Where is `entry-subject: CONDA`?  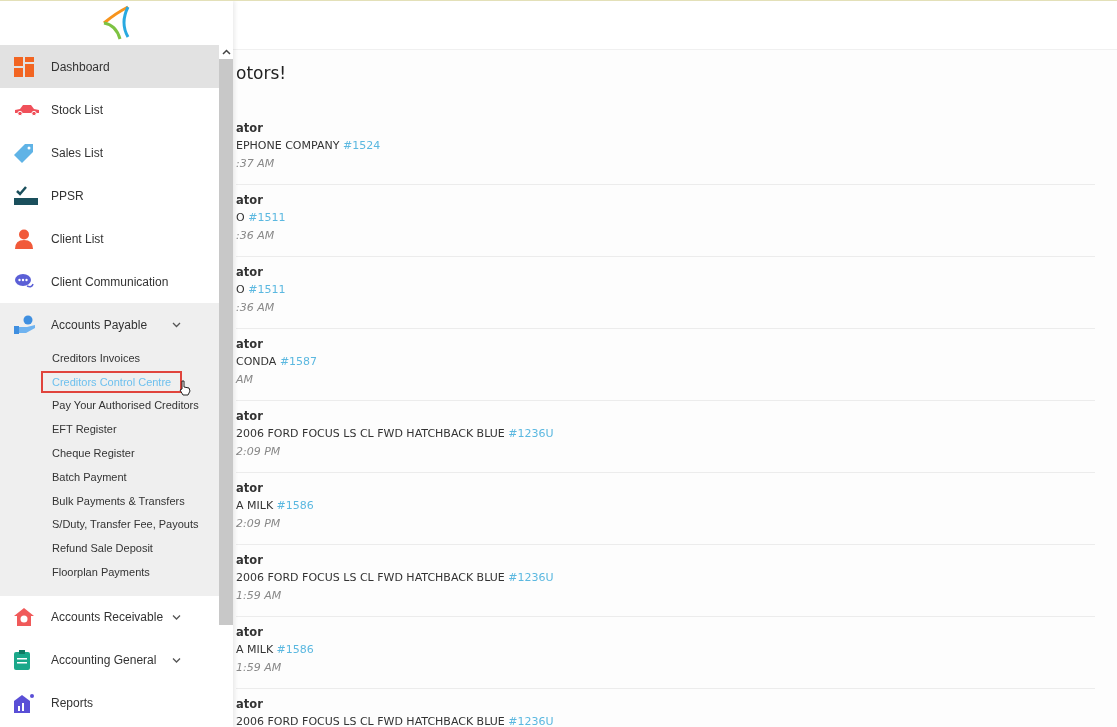 entry-subject: CONDA is located at coordinates (256, 361).